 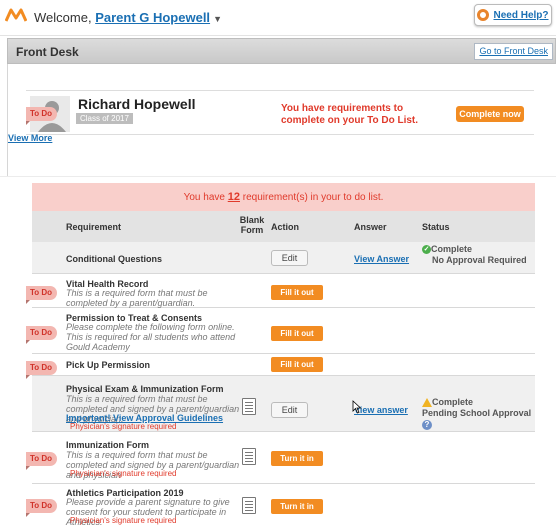 I want to click on user-menu-link: Parent G Hopewell, so click(x=152, y=17).